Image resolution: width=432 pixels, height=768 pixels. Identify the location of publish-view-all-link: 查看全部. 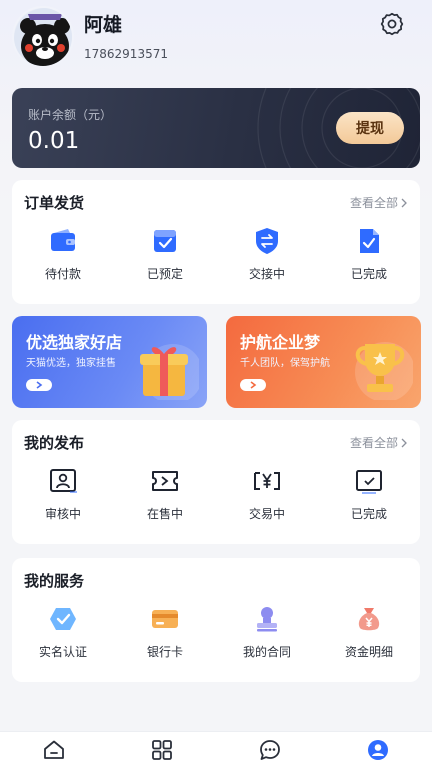
(379, 442).